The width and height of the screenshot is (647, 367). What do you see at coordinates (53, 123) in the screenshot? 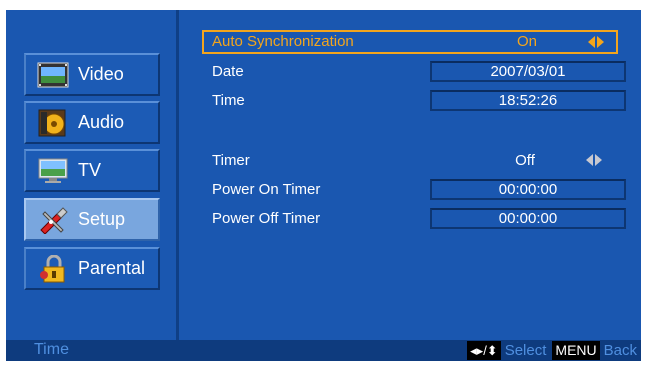
I see `audio-icon` at bounding box center [53, 123].